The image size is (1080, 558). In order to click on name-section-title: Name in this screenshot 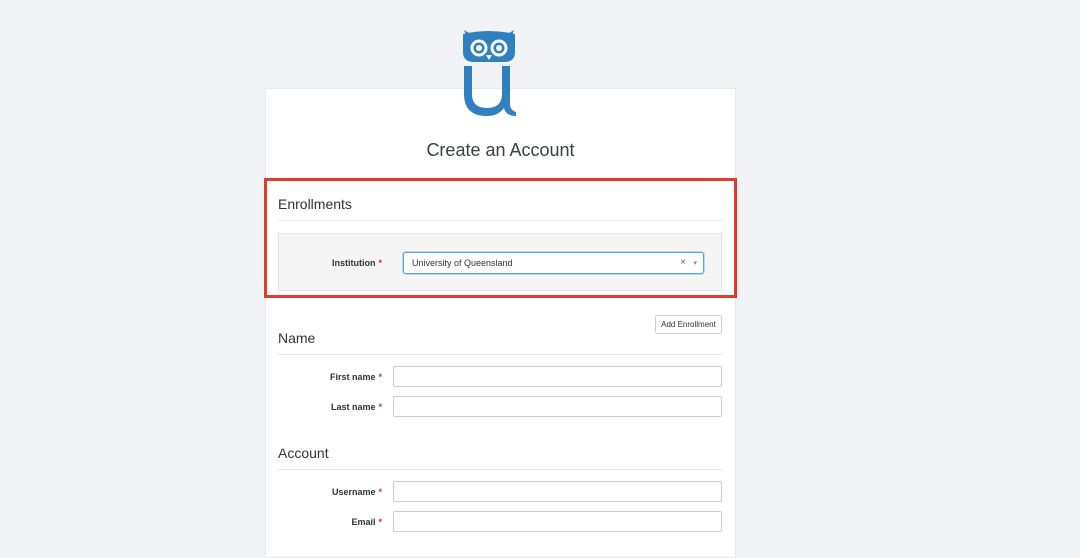, I will do `click(500, 342)`.